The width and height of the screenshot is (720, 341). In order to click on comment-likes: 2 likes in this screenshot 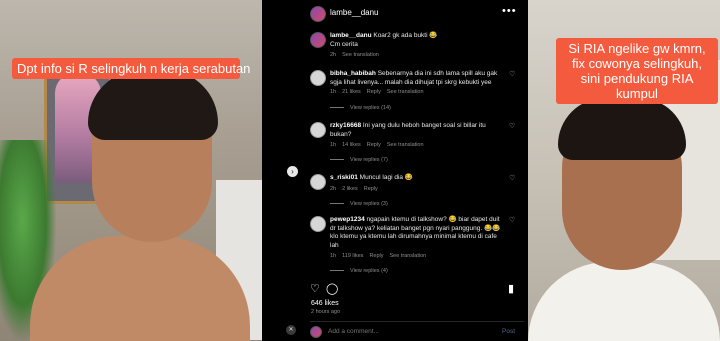, I will do `click(350, 189)`.